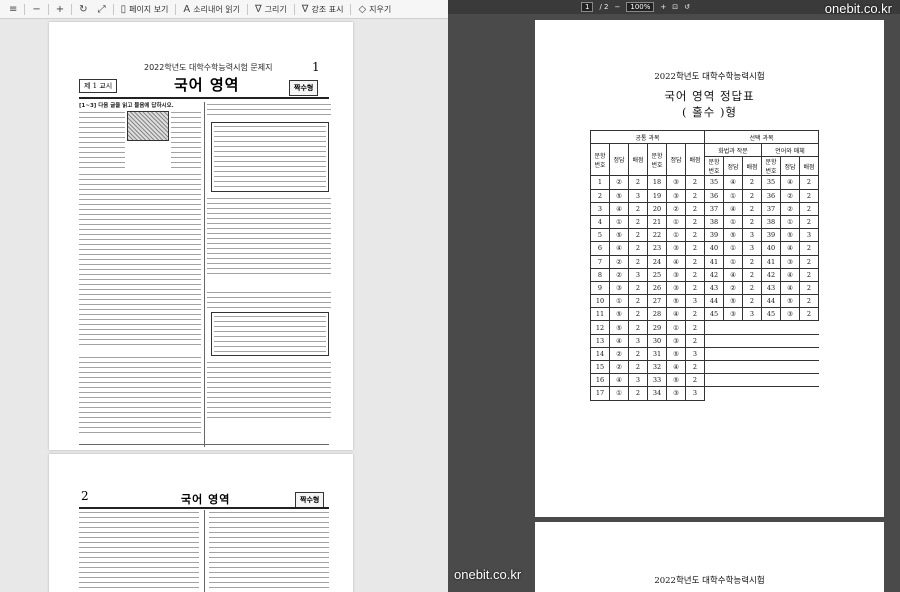  Describe the element at coordinates (600, 222) in the screenshot. I see `answer-cell: 4` at that location.